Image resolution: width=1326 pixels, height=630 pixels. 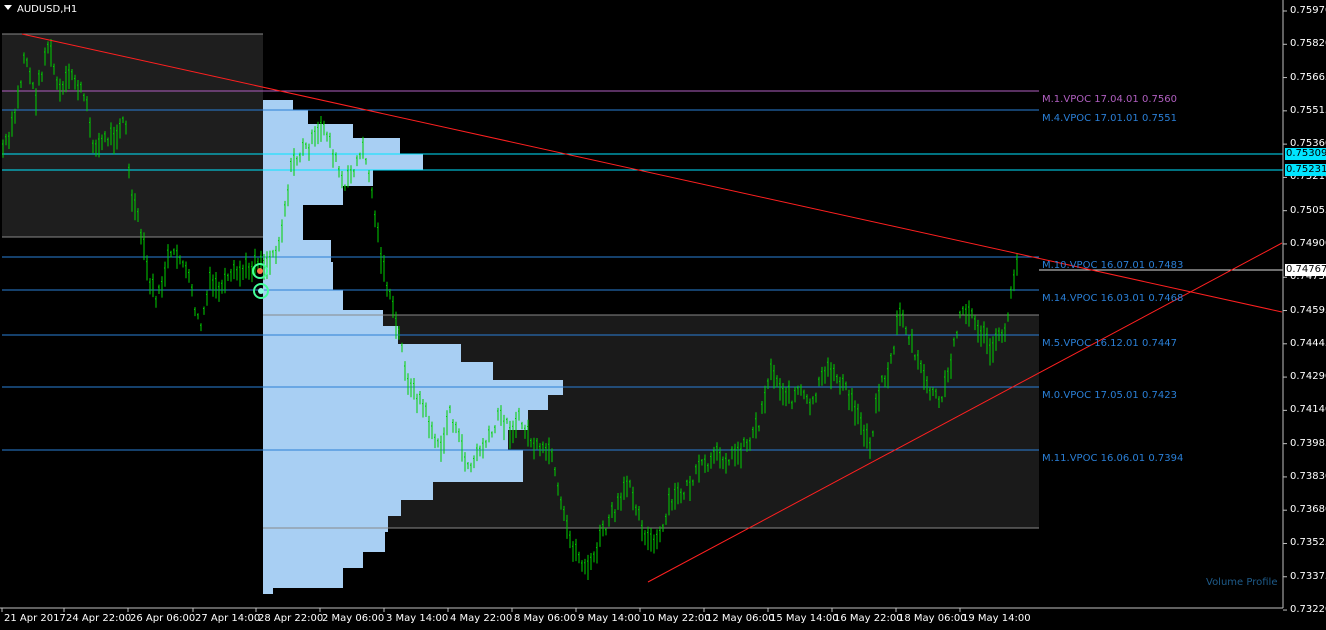 I want to click on time-tick-label: 18 May 06:00, so click(x=932, y=618).